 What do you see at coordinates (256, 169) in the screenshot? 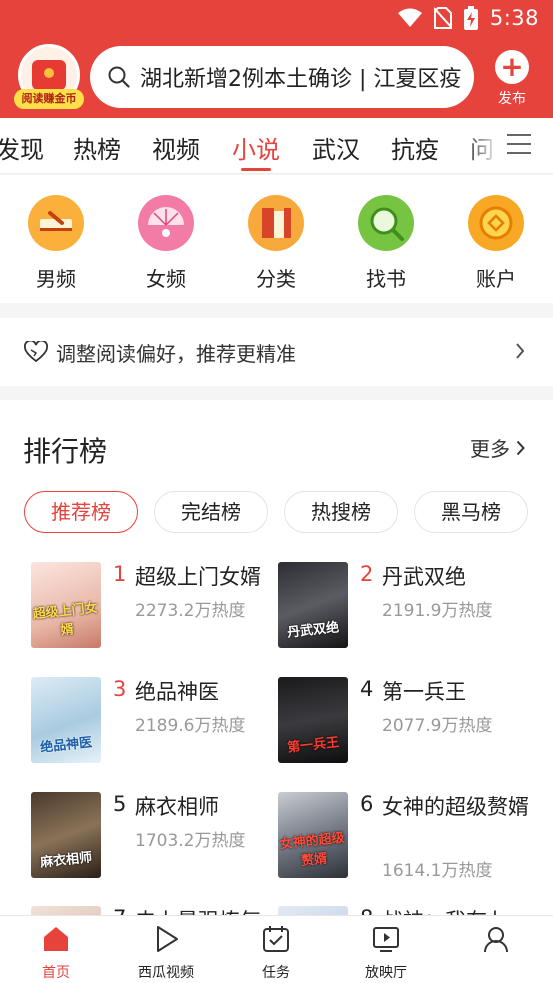
I see `active-tab-indicator` at bounding box center [256, 169].